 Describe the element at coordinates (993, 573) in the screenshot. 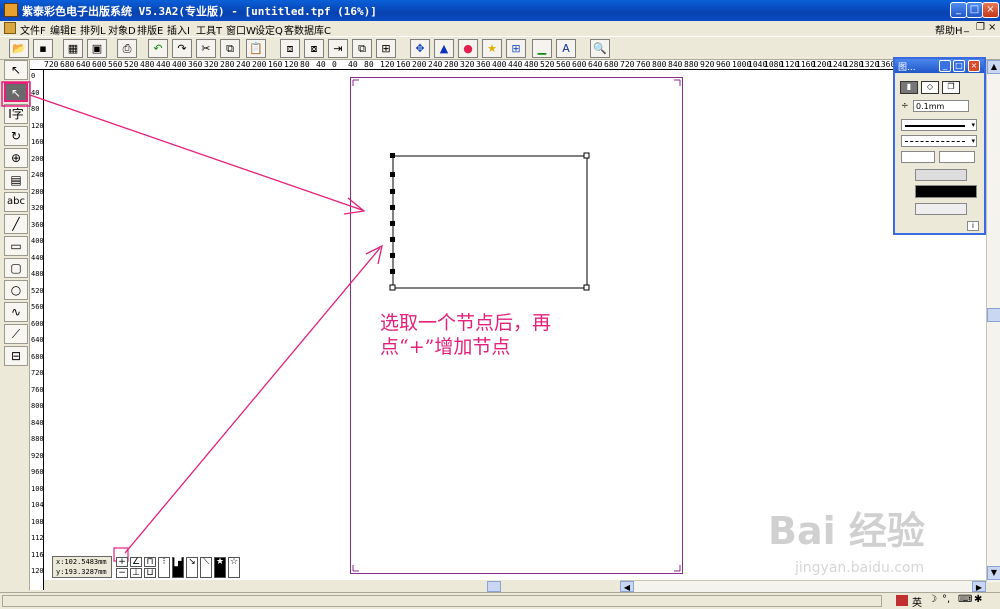

I see `scroll-down-arrow: ▼` at that location.